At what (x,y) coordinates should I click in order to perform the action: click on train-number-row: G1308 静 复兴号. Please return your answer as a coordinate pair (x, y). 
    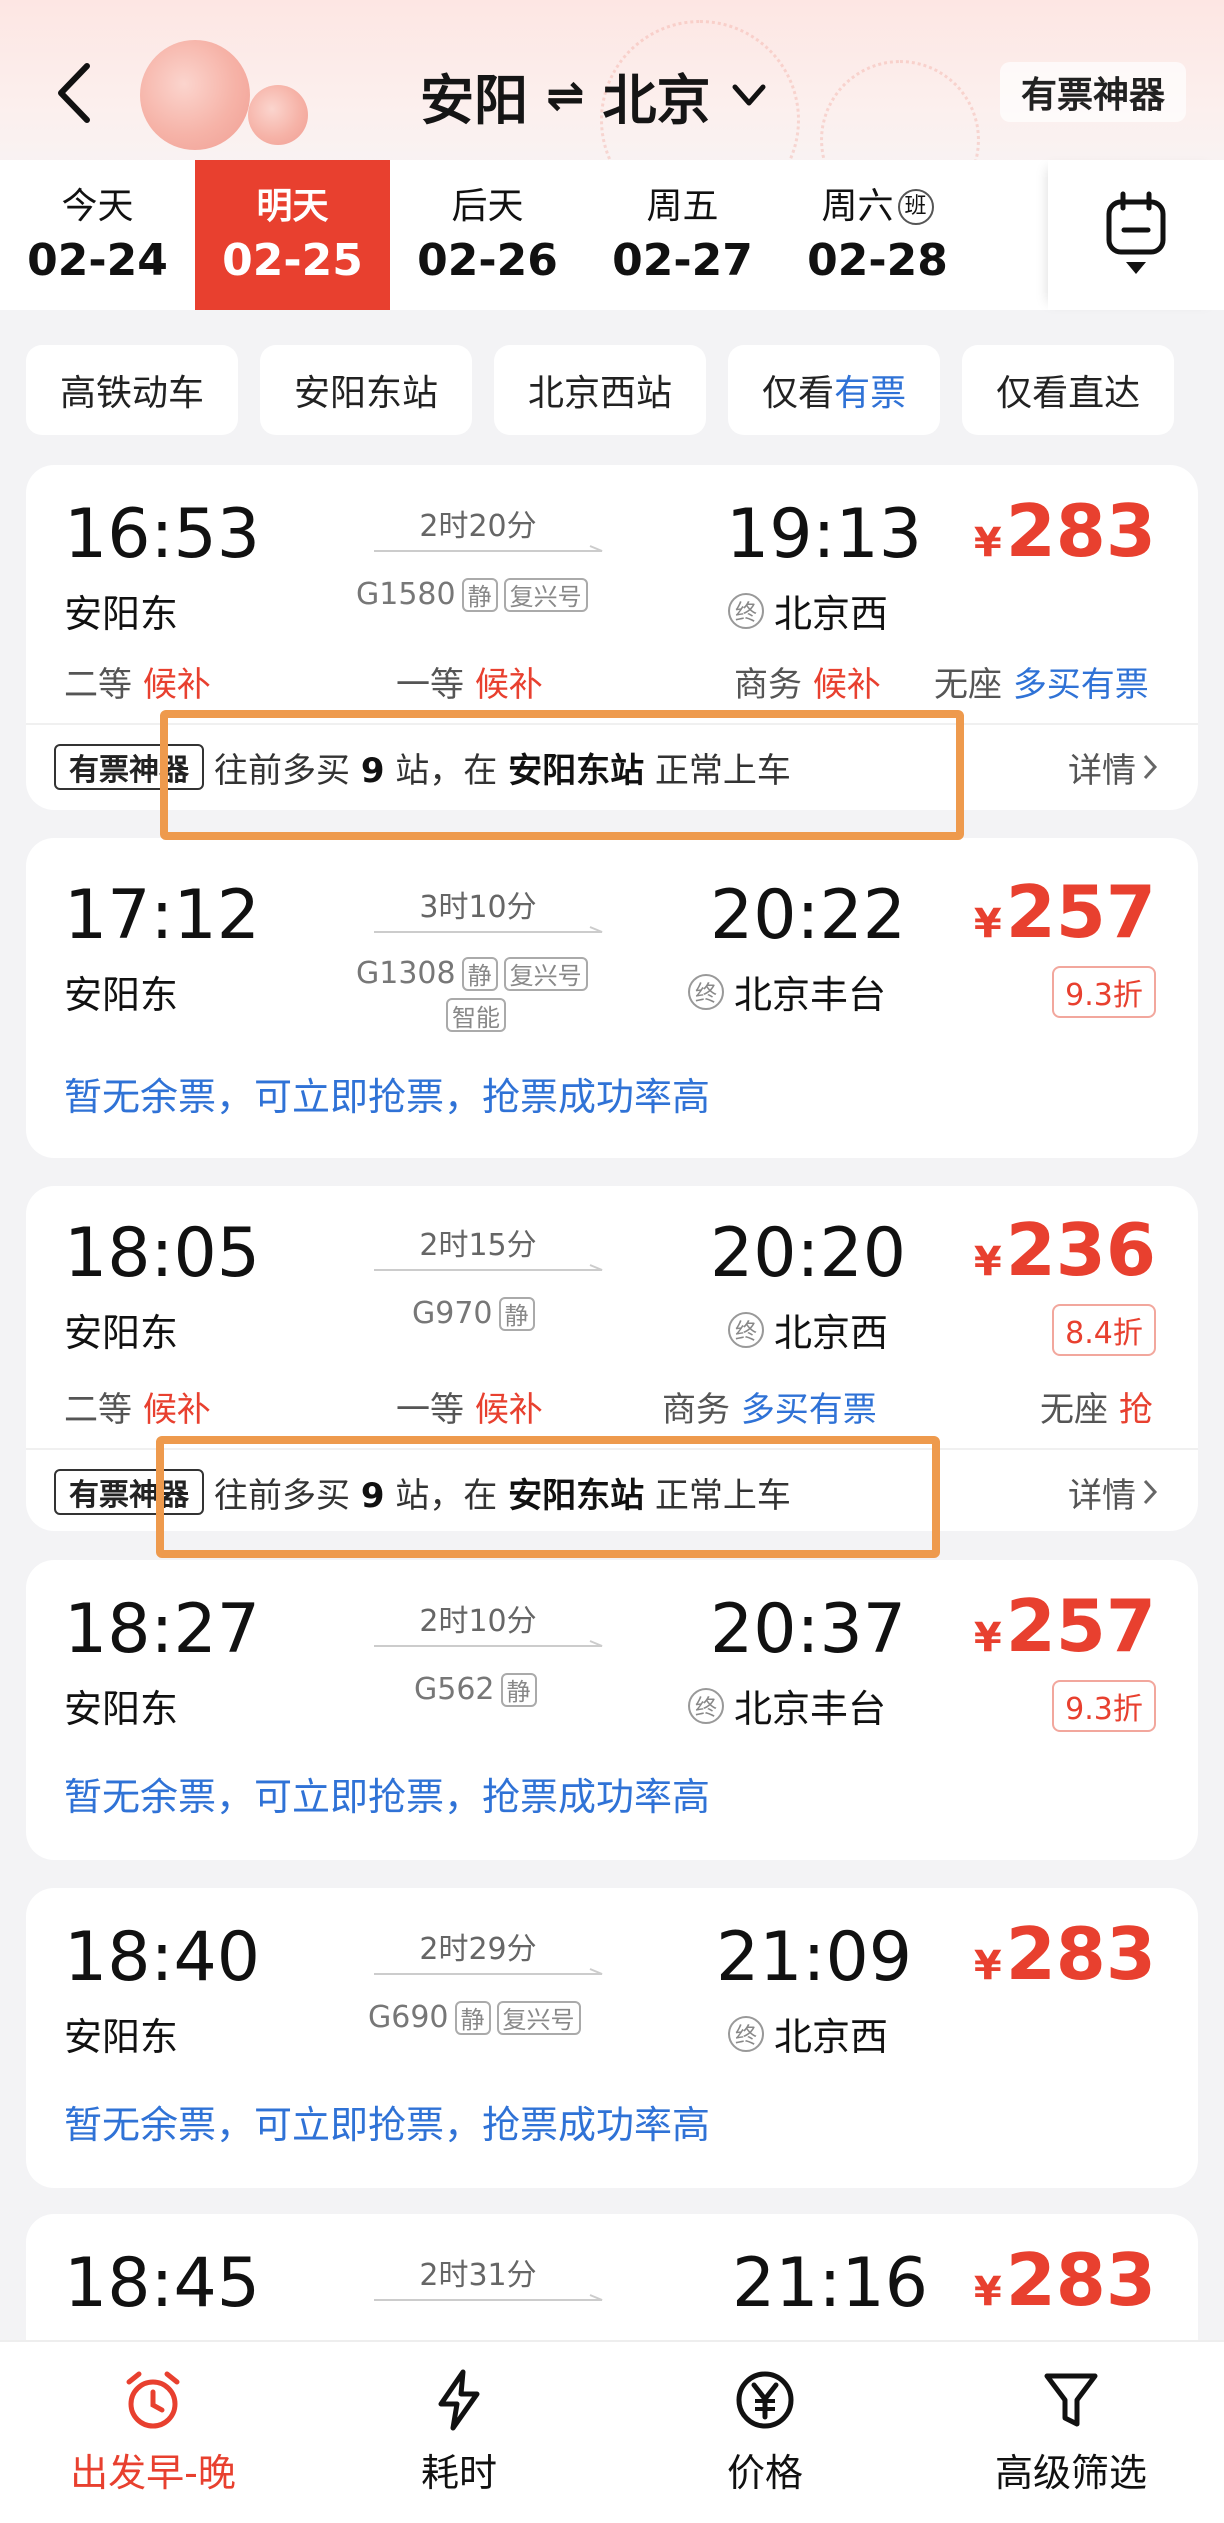
    Looking at the image, I should click on (472, 973).